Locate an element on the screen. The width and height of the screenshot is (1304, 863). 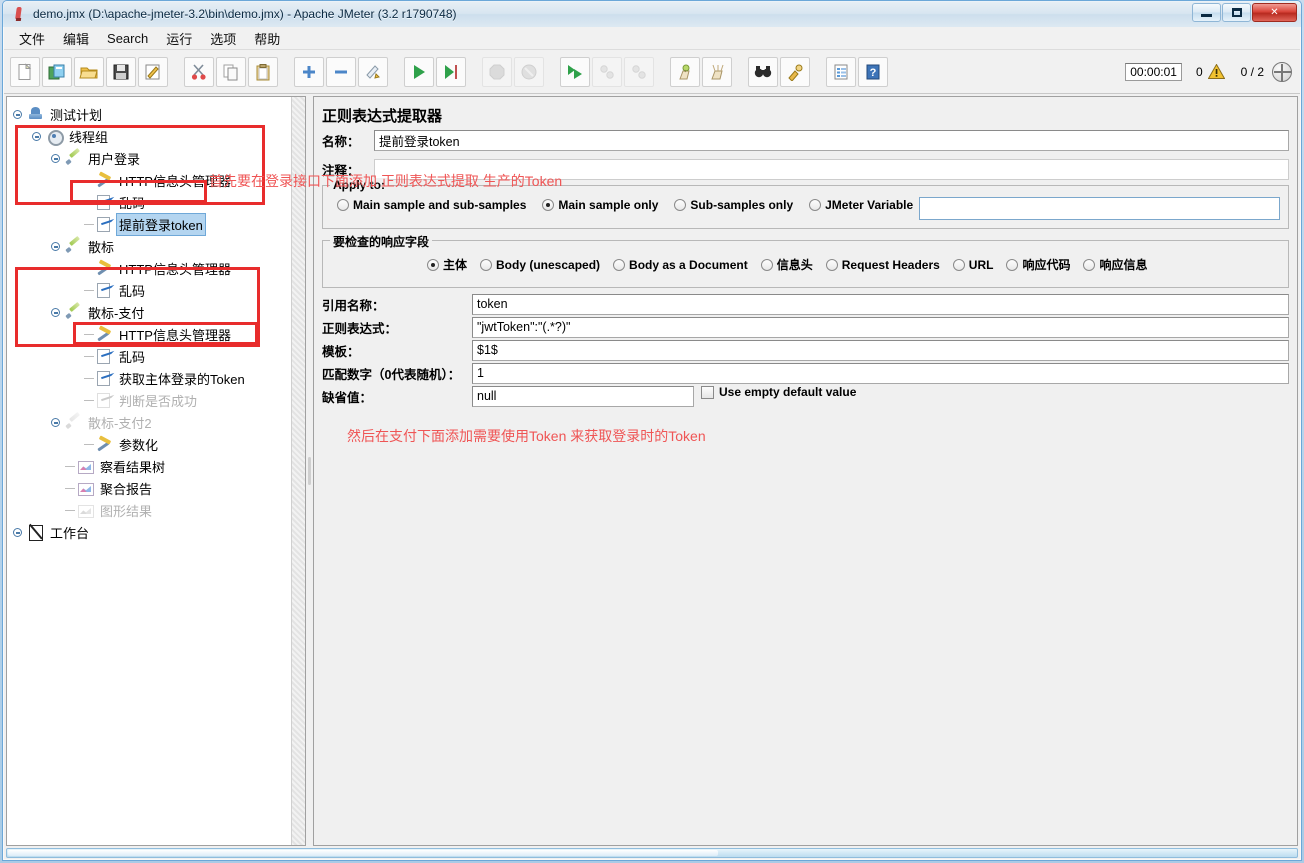
tree-vertical-scrollbar is located at coordinates (298, 471).